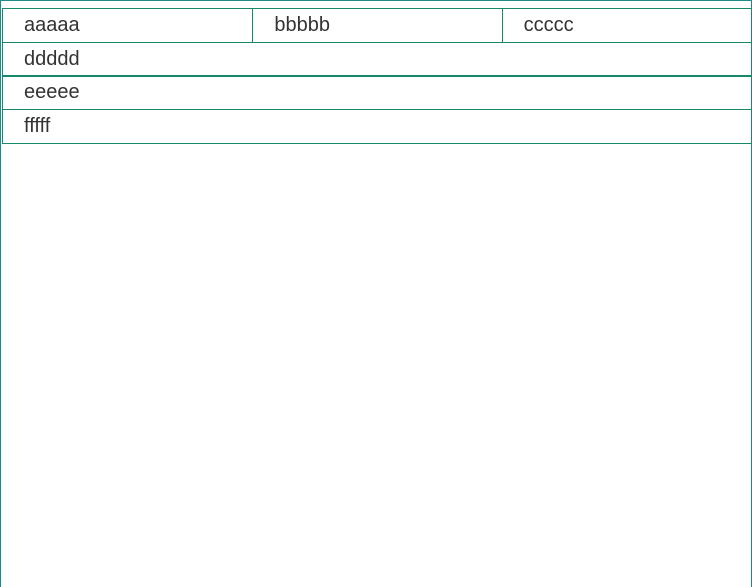 This screenshot has height=587, width=752. I want to click on grid-cell-bbbbb: bbbbb, so click(376, 25).